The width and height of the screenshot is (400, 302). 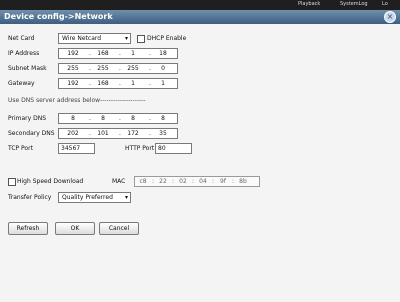 What do you see at coordinates (183, 181) in the screenshot?
I see `mac-part: 02` at bounding box center [183, 181].